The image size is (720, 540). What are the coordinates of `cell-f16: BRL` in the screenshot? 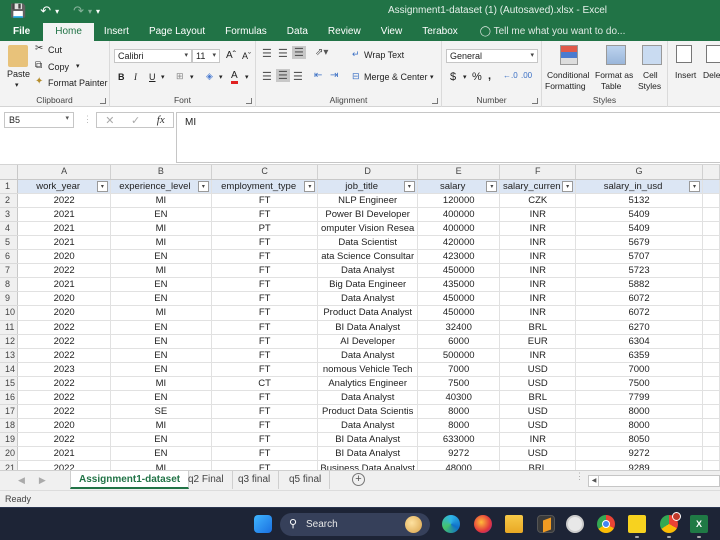 It's located at (538, 398).